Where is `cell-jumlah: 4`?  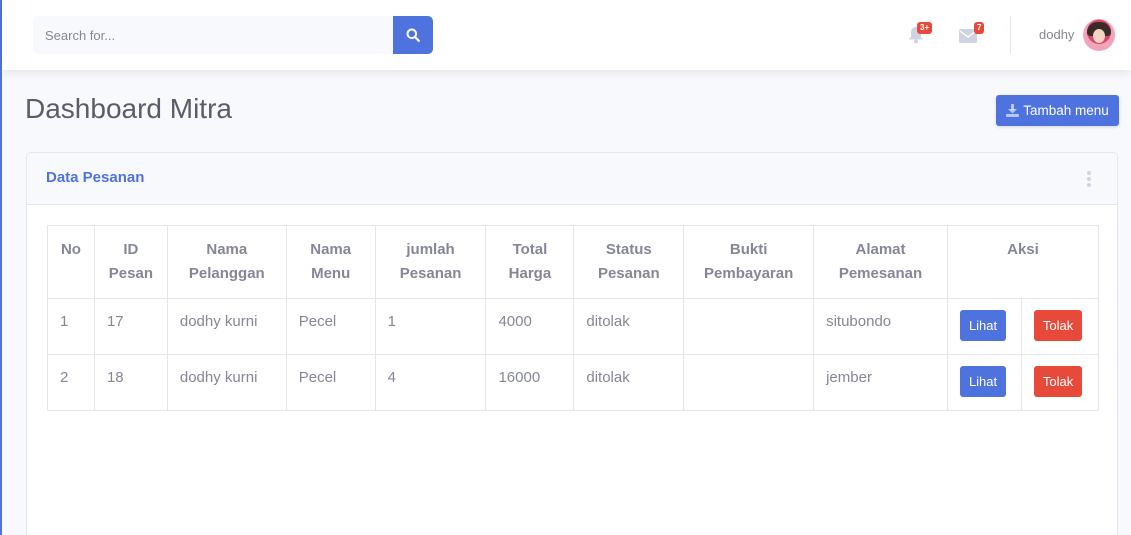 cell-jumlah: 4 is located at coordinates (430, 382).